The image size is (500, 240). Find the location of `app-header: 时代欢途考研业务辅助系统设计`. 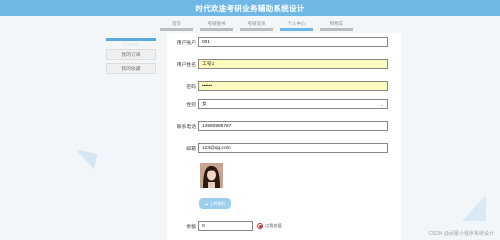

app-header: 时代欢途考研业务辅助系统设计 is located at coordinates (250, 8).